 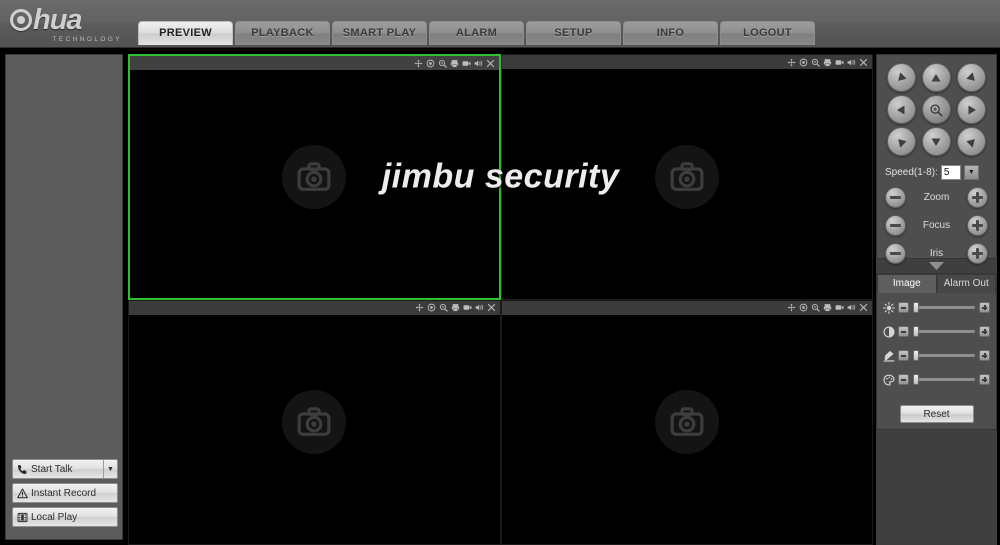 I want to click on saturation-increase-button, so click(x=984, y=355).